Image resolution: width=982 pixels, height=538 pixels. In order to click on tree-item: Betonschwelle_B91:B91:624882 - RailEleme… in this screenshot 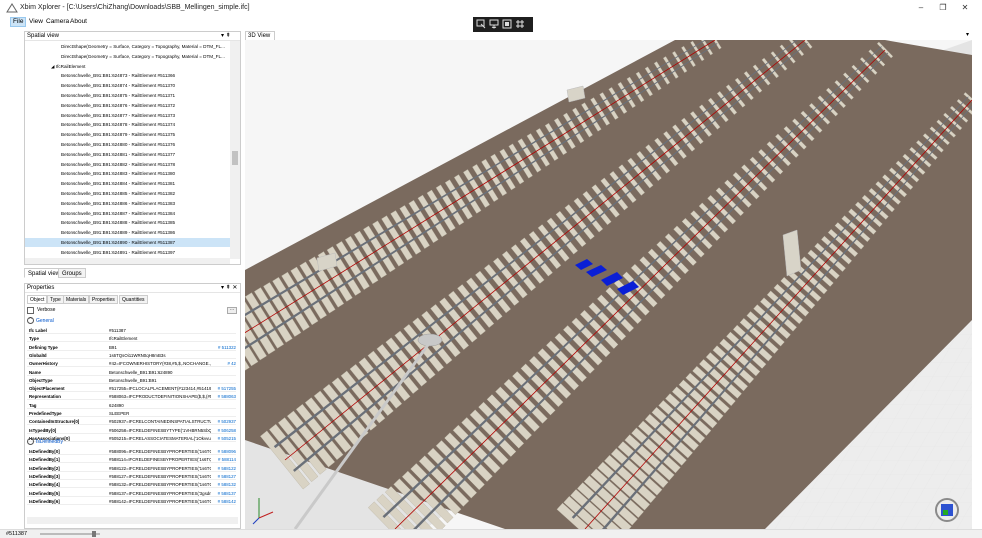, I will do `click(127, 164)`.